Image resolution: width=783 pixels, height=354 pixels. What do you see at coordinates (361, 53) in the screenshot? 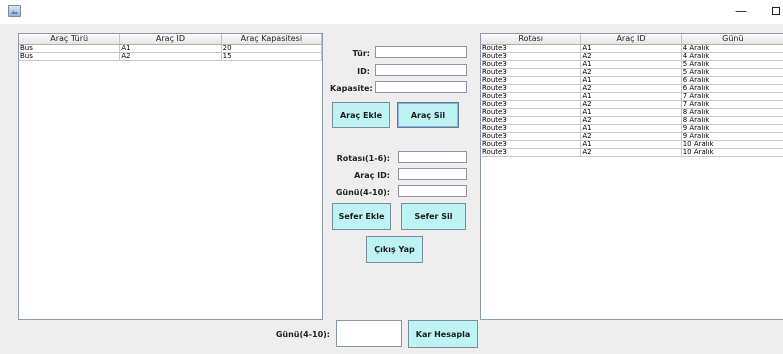
I see `type-label: Tür:` at bounding box center [361, 53].